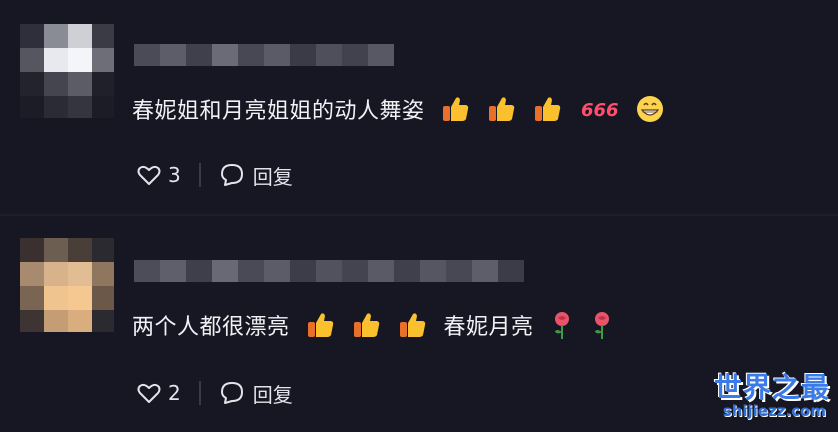 The width and height of the screenshot is (838, 432). Describe the element at coordinates (214, 175) in the screenshot. I see `comment-actions: 3 回复` at that location.